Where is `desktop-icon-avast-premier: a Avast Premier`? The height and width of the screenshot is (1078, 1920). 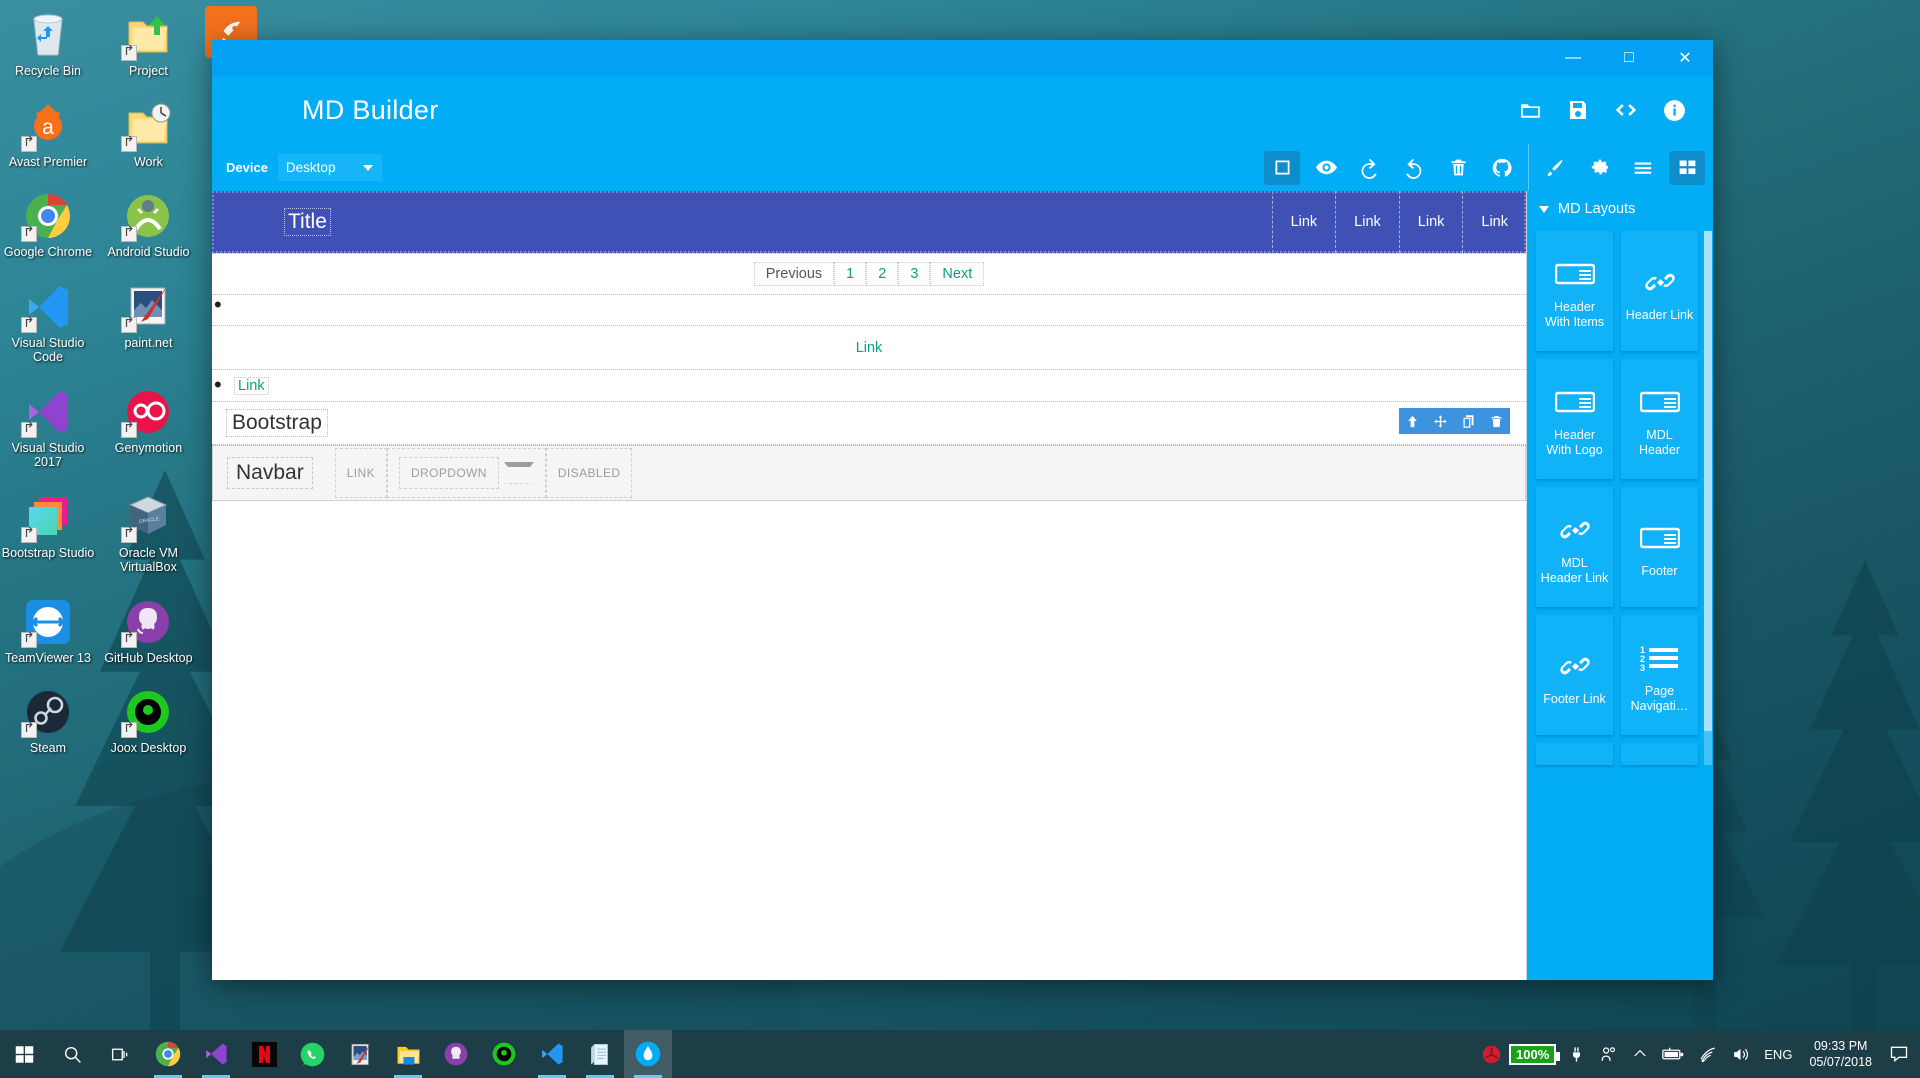
desktop-icon-avast-premier: a Avast Premier is located at coordinates (48, 132).